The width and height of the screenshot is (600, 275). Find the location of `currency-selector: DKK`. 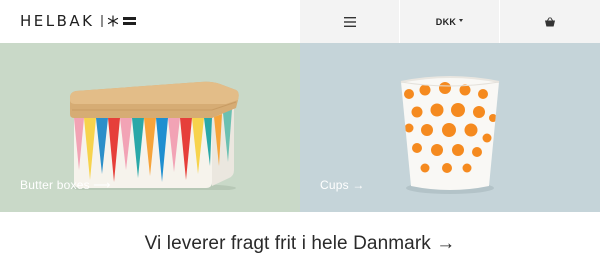

currency-selector: DKK is located at coordinates (449, 21).